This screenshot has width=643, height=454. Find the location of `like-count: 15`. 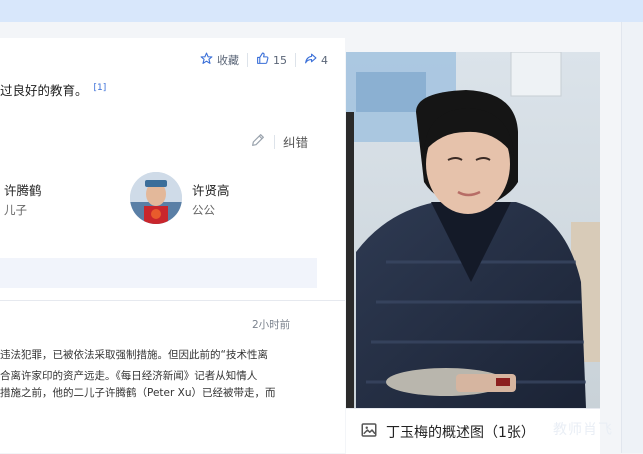

like-count: 15 is located at coordinates (280, 60).